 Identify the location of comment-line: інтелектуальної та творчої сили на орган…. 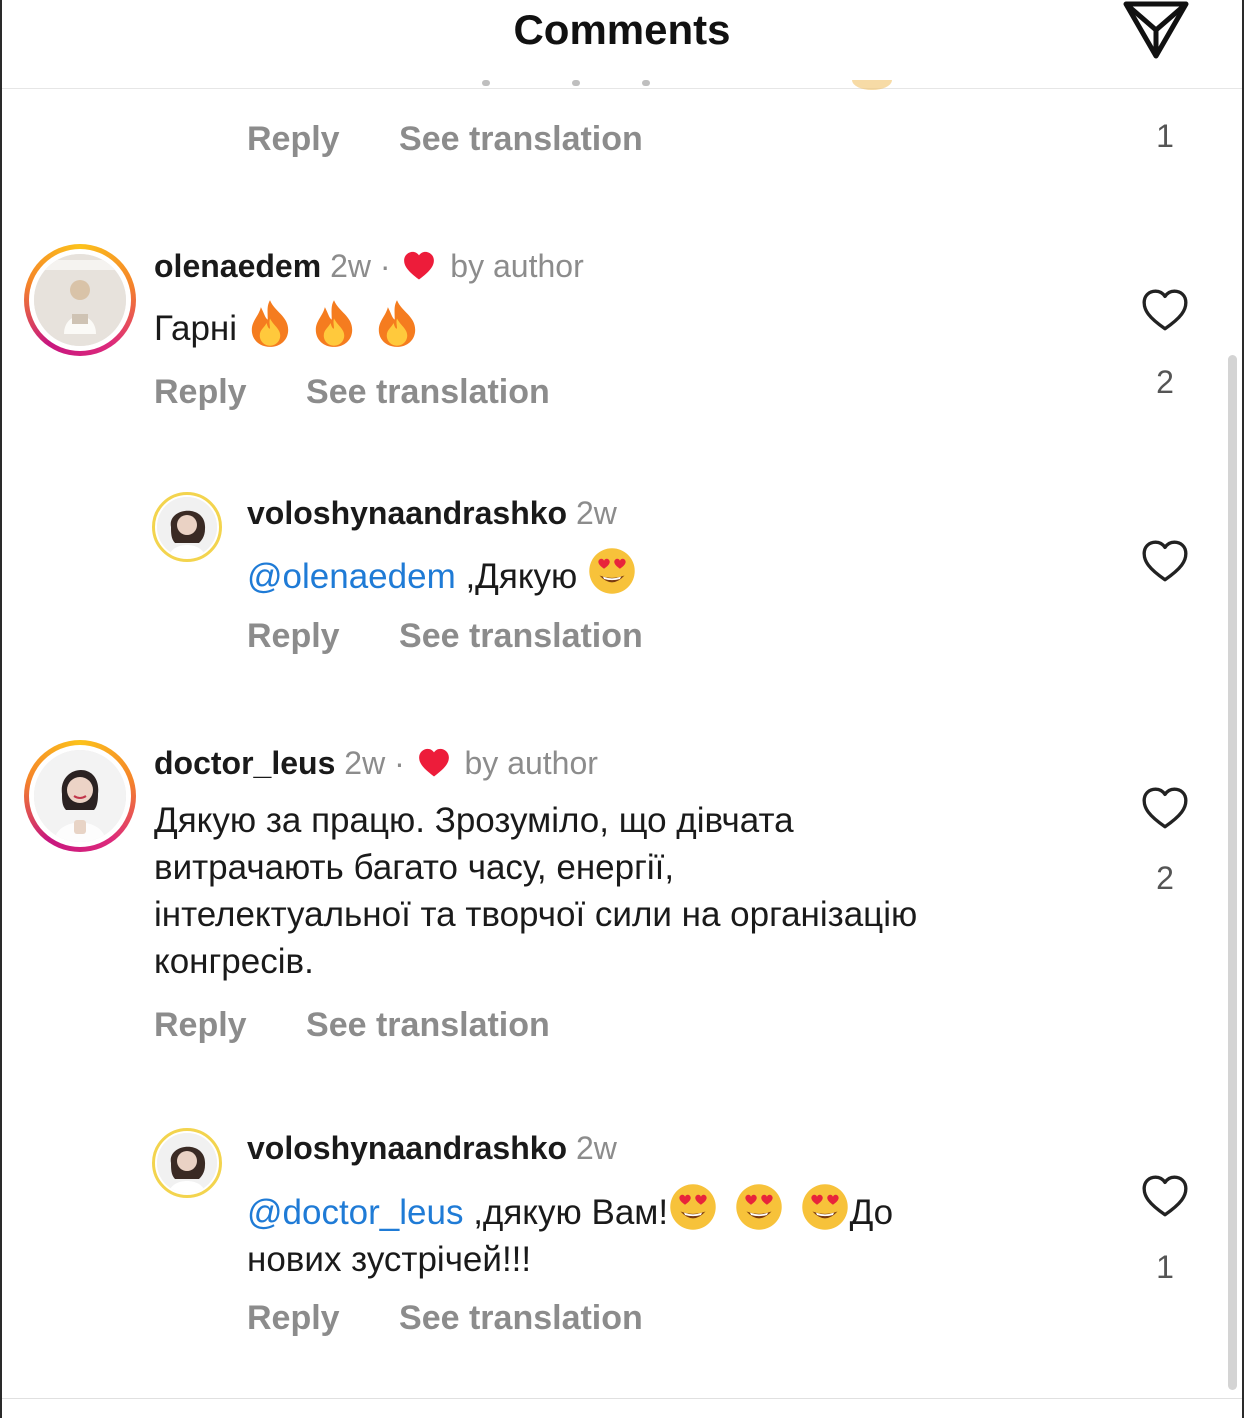
(536, 914).